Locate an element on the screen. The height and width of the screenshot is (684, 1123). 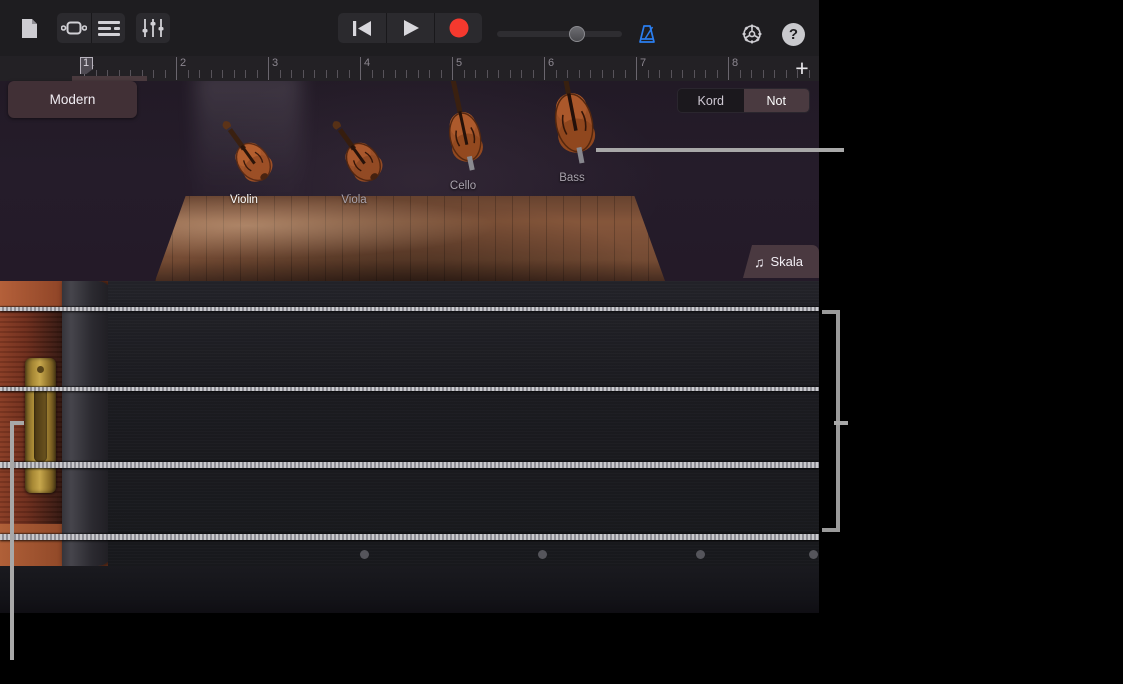
instrument-violin: Violin is located at coordinates (244, 151).